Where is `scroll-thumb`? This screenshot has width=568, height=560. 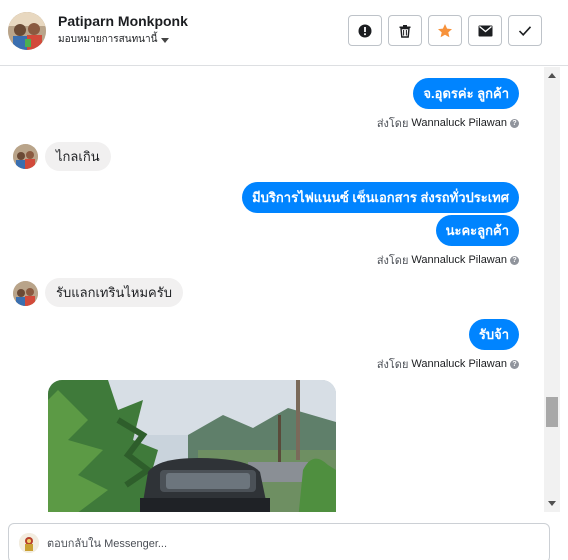
scroll-thumb is located at coordinates (552, 412).